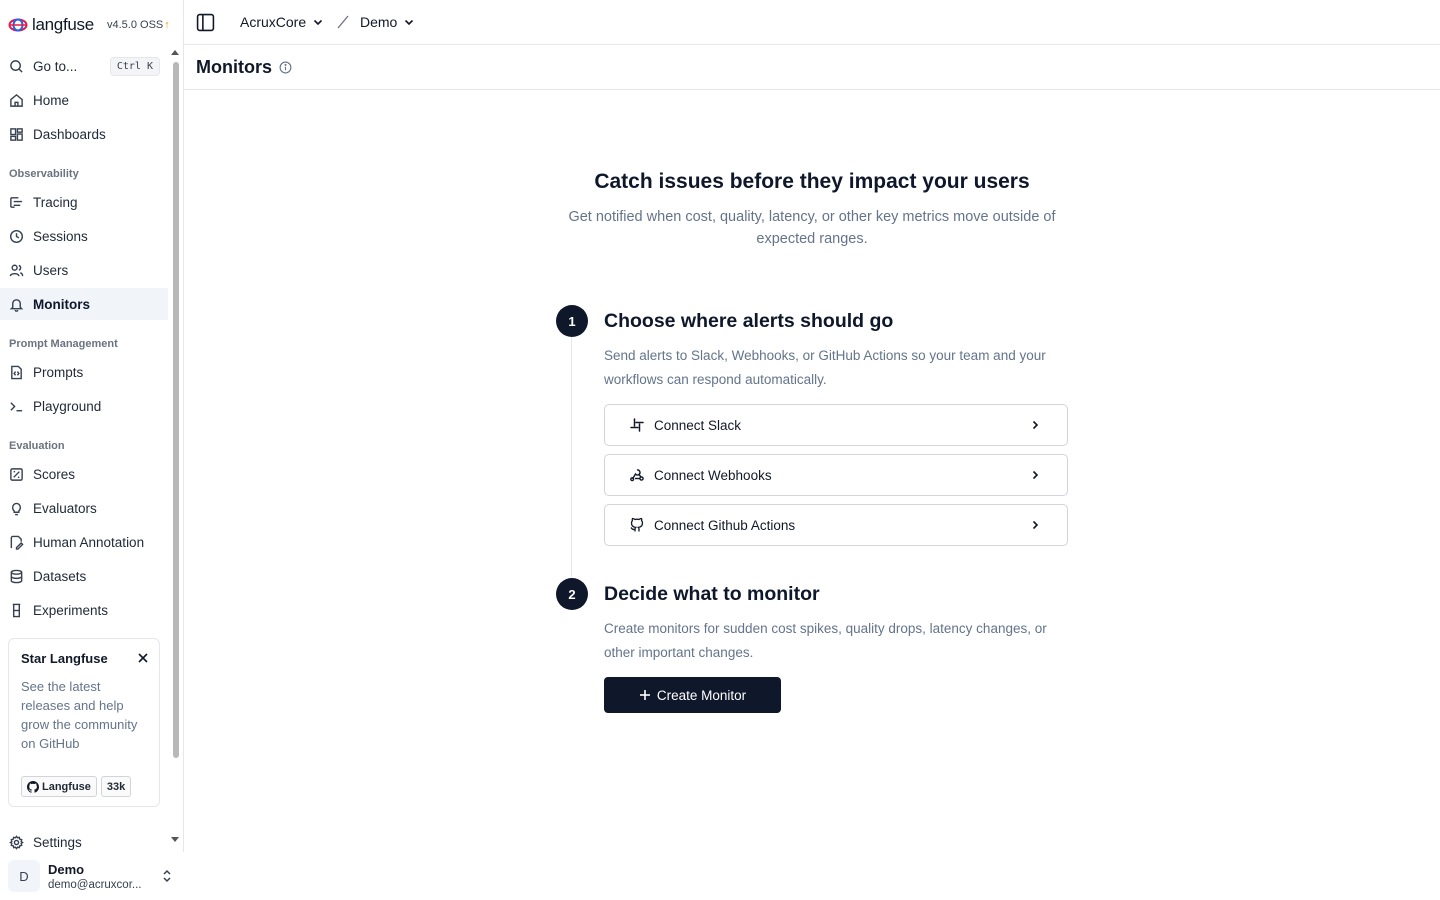  Describe the element at coordinates (836, 425) in the screenshot. I see `connect-slack-button: Connect Slack` at that location.